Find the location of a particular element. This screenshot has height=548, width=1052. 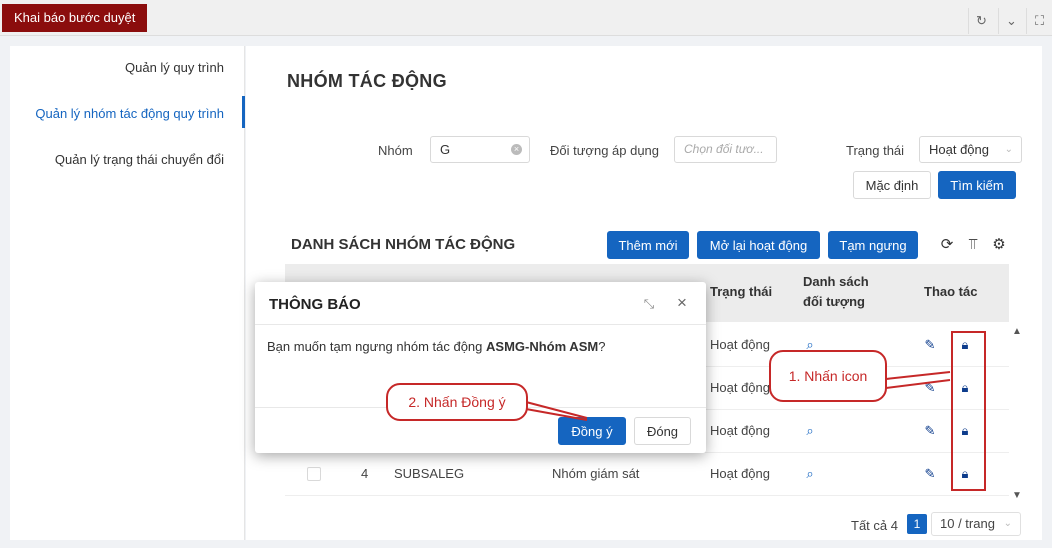

callout-step-2: 2. Nhấn Đồng ý is located at coordinates (457, 402).